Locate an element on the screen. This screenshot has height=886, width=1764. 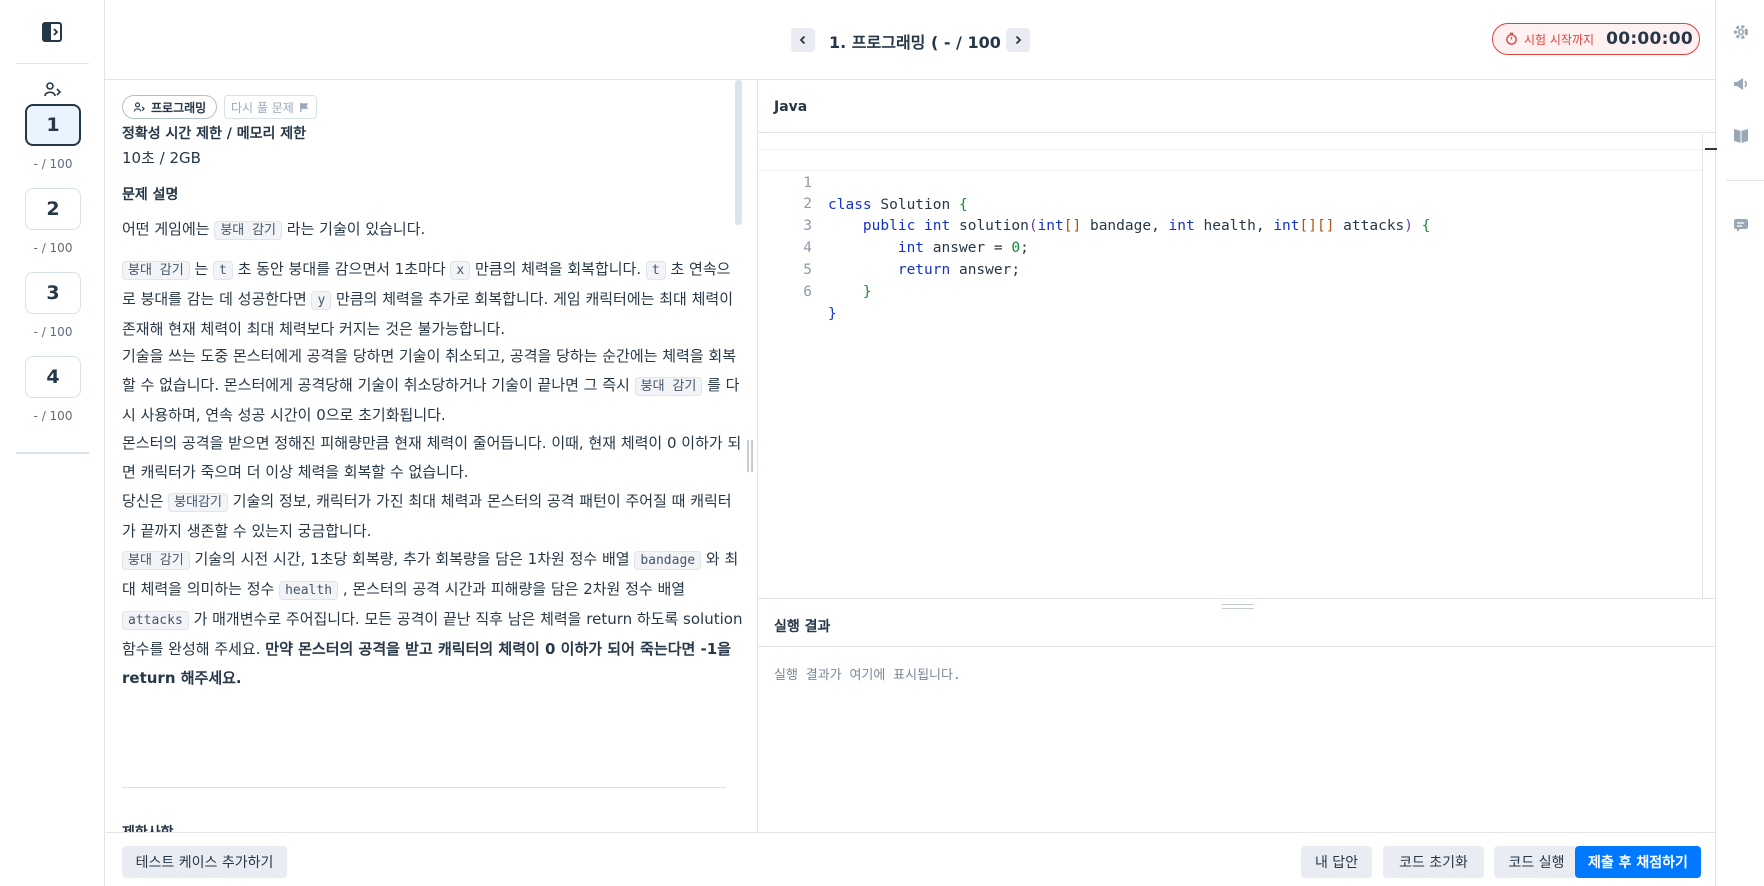
reset-code-button: 코드 초기화 is located at coordinates (1433, 862).